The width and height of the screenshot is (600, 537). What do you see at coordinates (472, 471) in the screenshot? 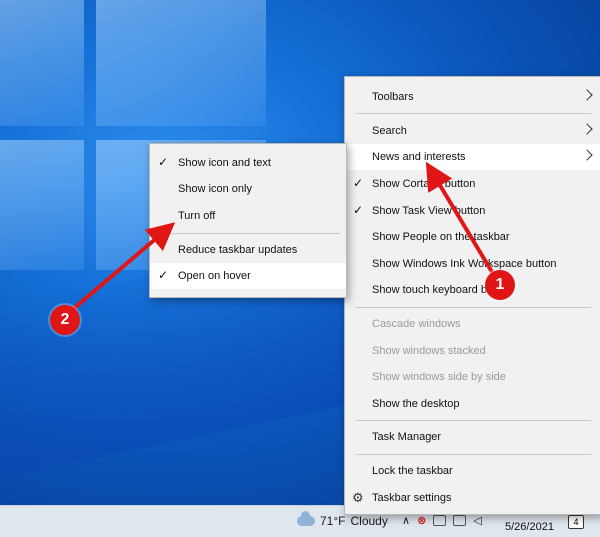
I see `menu-item-lock-taskbar: Lock the taskbar` at bounding box center [472, 471].